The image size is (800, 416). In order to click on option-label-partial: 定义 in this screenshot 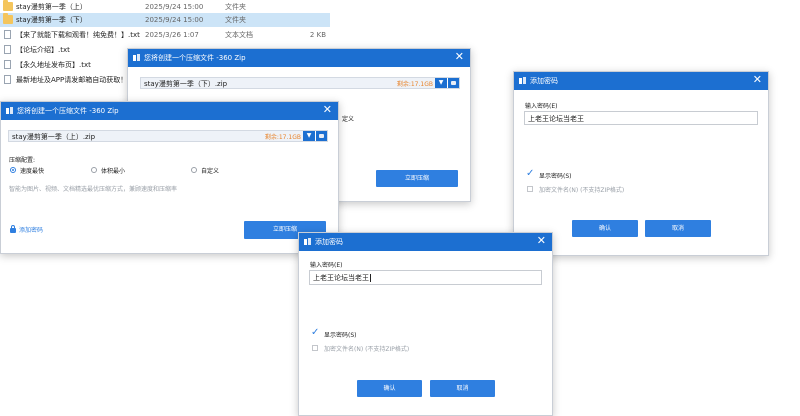, I will do `click(348, 119)`.